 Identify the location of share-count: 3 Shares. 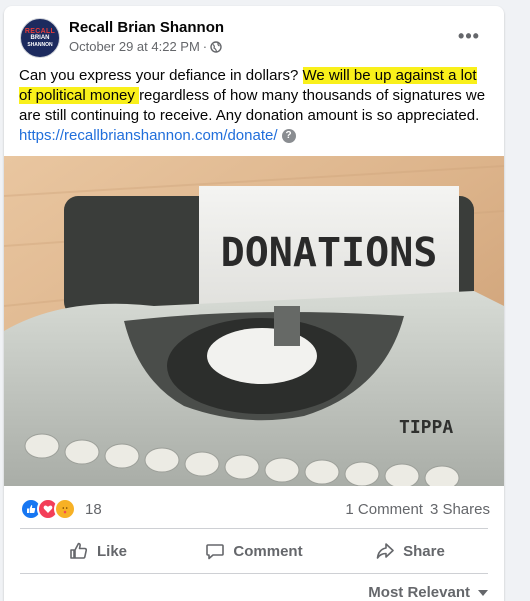
(460, 509).